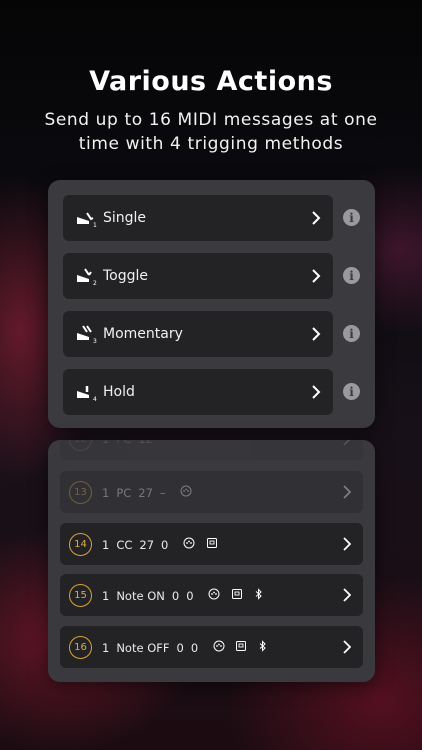 The height and width of the screenshot is (750, 422). What do you see at coordinates (80, 595) in the screenshot?
I see `message-number-badge: 15` at bounding box center [80, 595].